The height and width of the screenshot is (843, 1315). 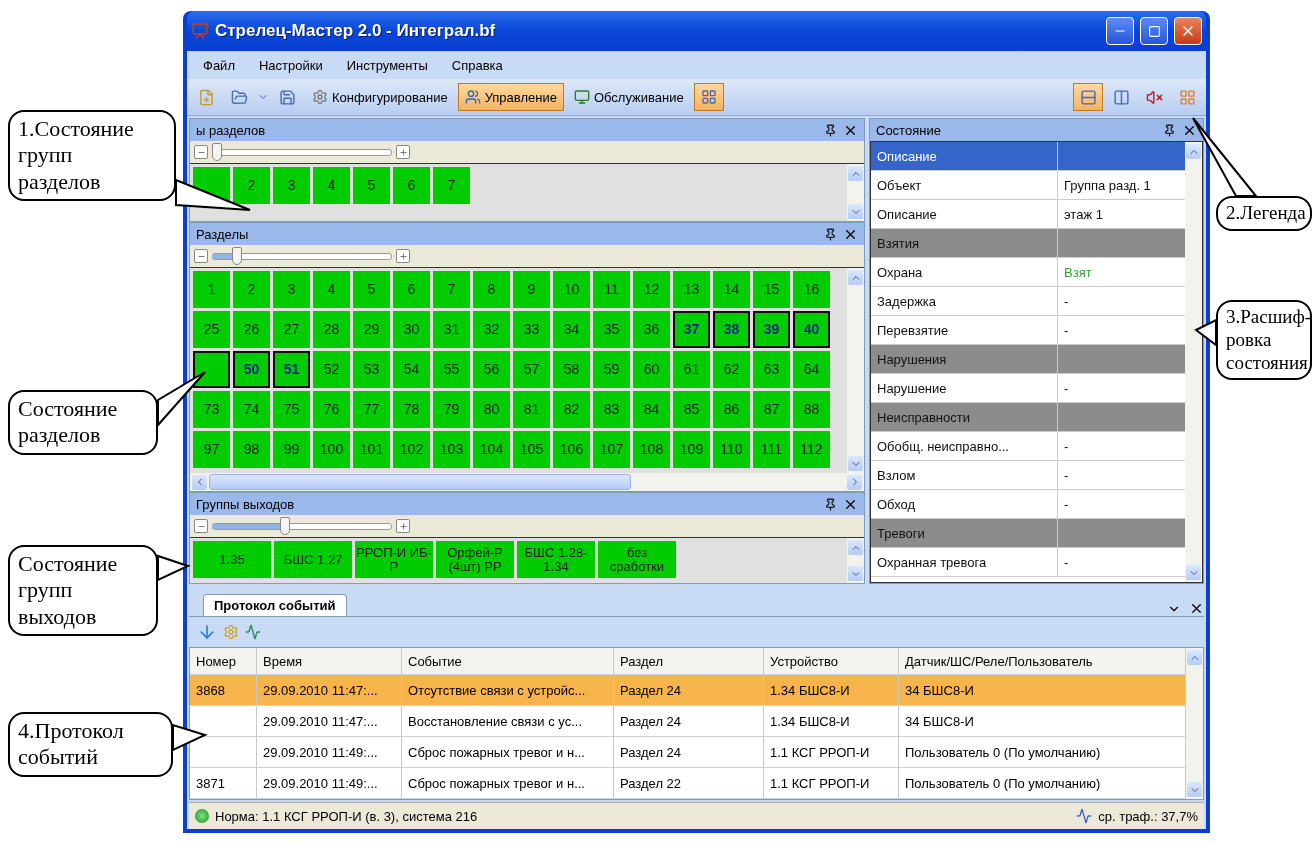 I want to click on section-tile: 78, so click(x=411, y=409).